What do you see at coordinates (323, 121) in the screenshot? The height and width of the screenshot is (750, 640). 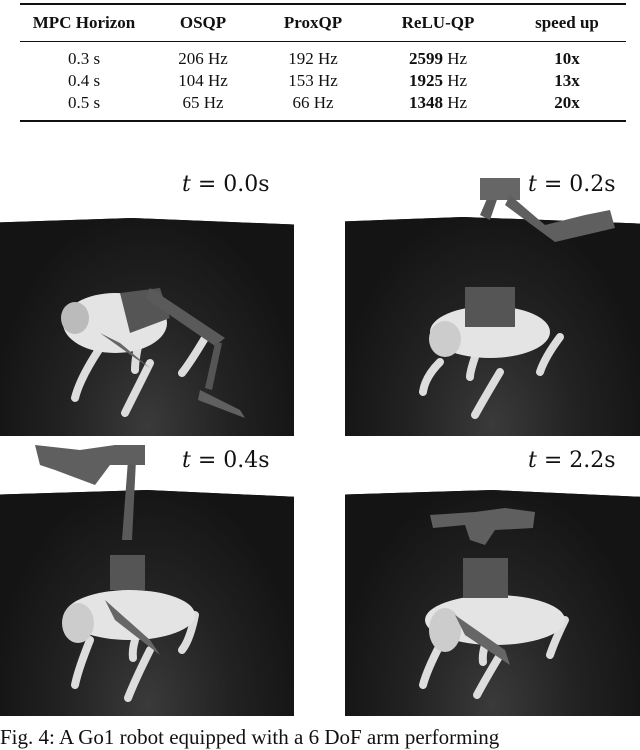 I see `table-bottom-rule` at bounding box center [323, 121].